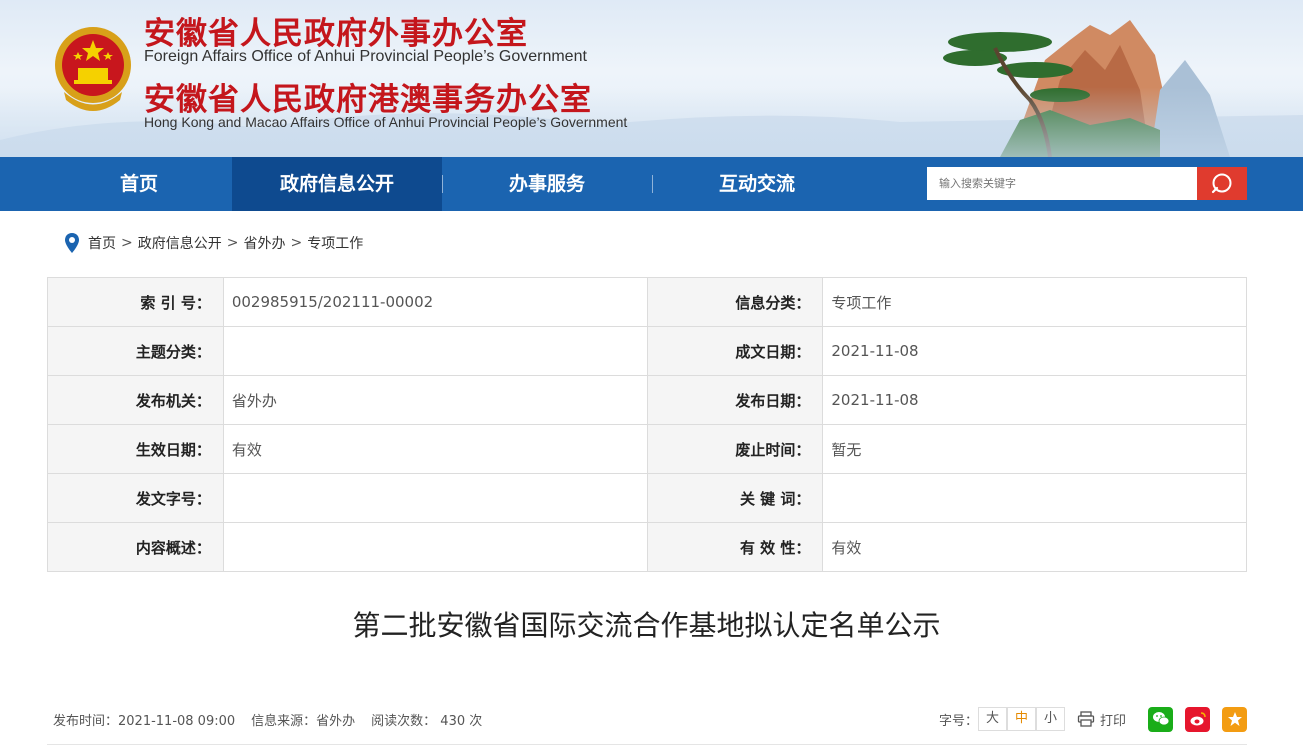  Describe the element at coordinates (1021, 719) in the screenshot. I see `font-size-medium-button: 中` at that location.